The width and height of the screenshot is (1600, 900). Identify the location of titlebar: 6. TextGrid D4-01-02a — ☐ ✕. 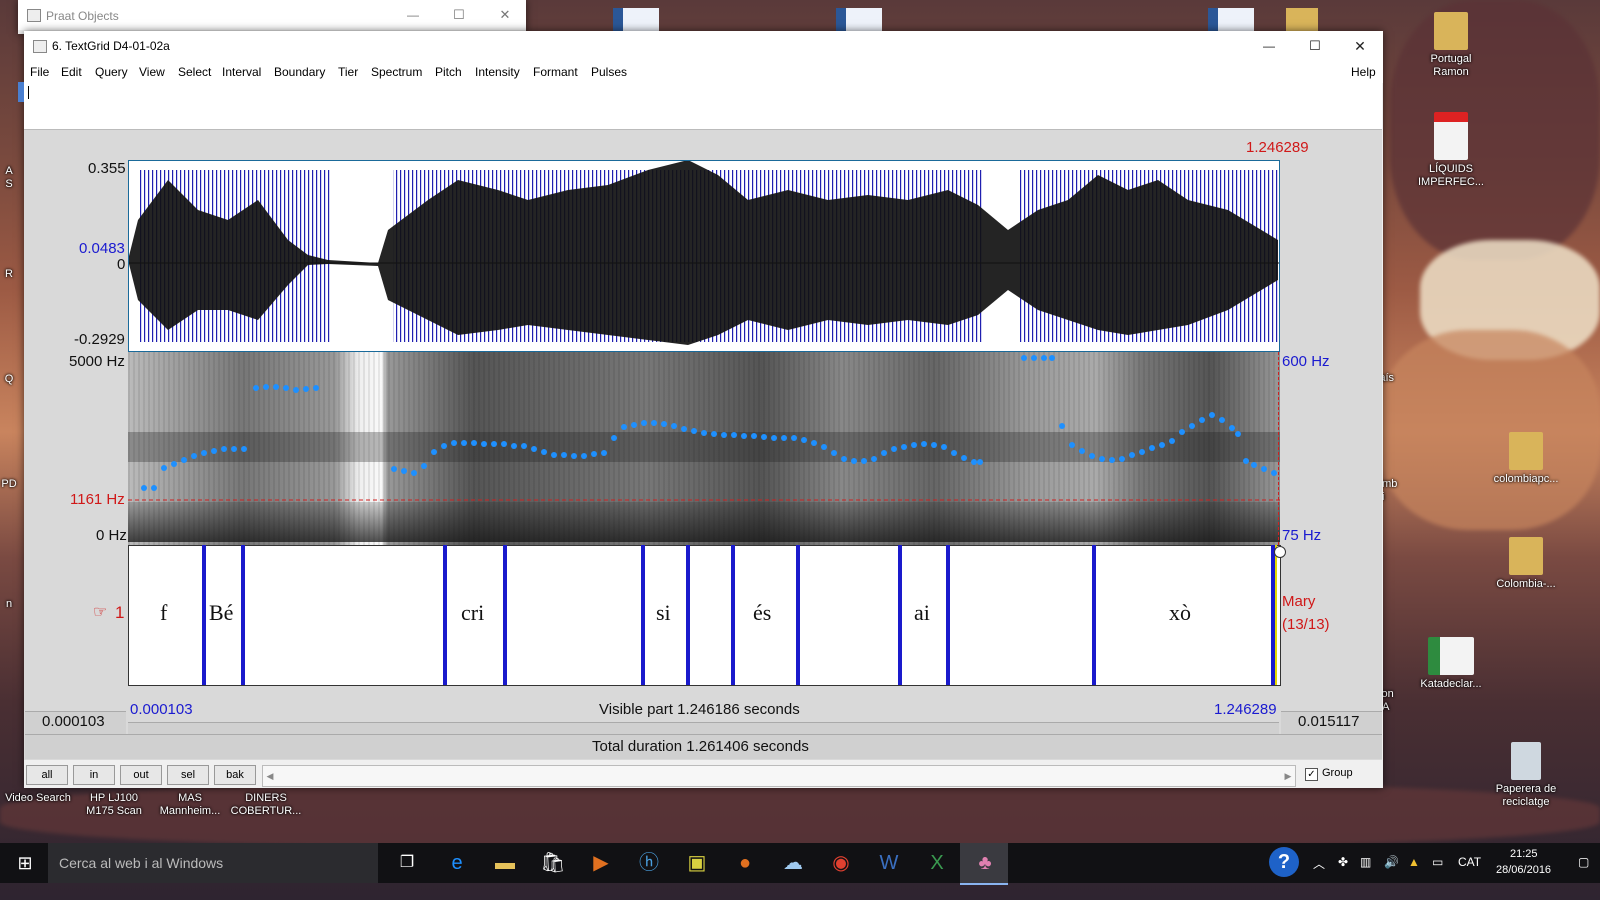
(703, 46).